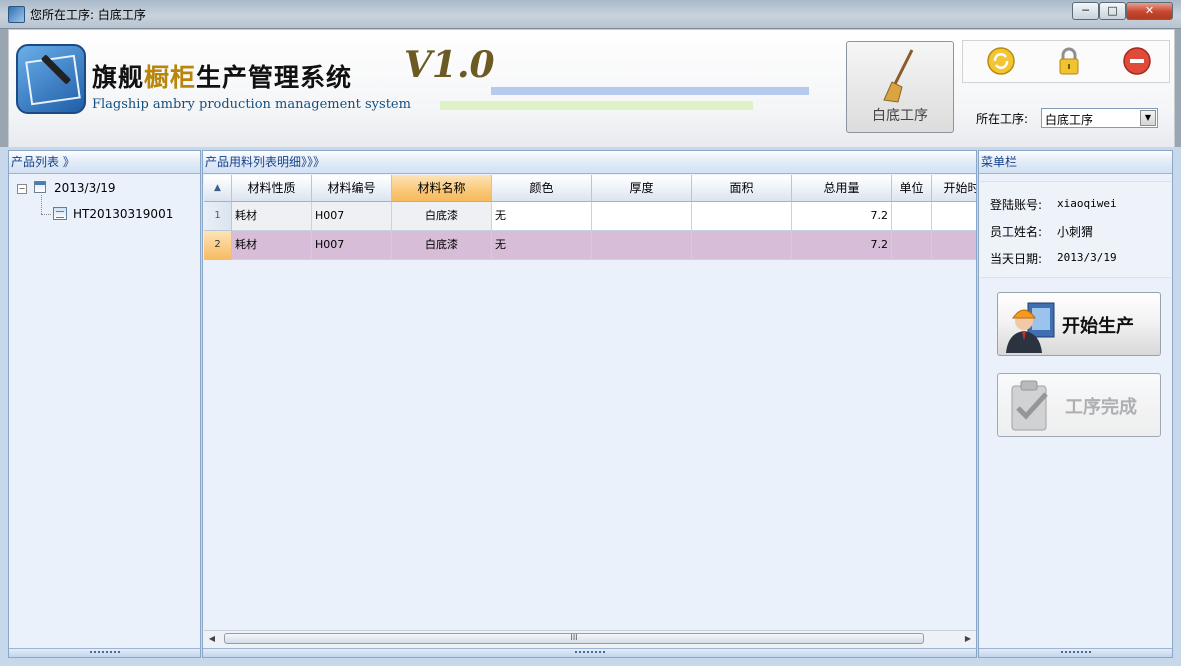 The width and height of the screenshot is (1181, 666). Describe the element at coordinates (912, 188) in the screenshot. I see `column-header: 单位` at that location.